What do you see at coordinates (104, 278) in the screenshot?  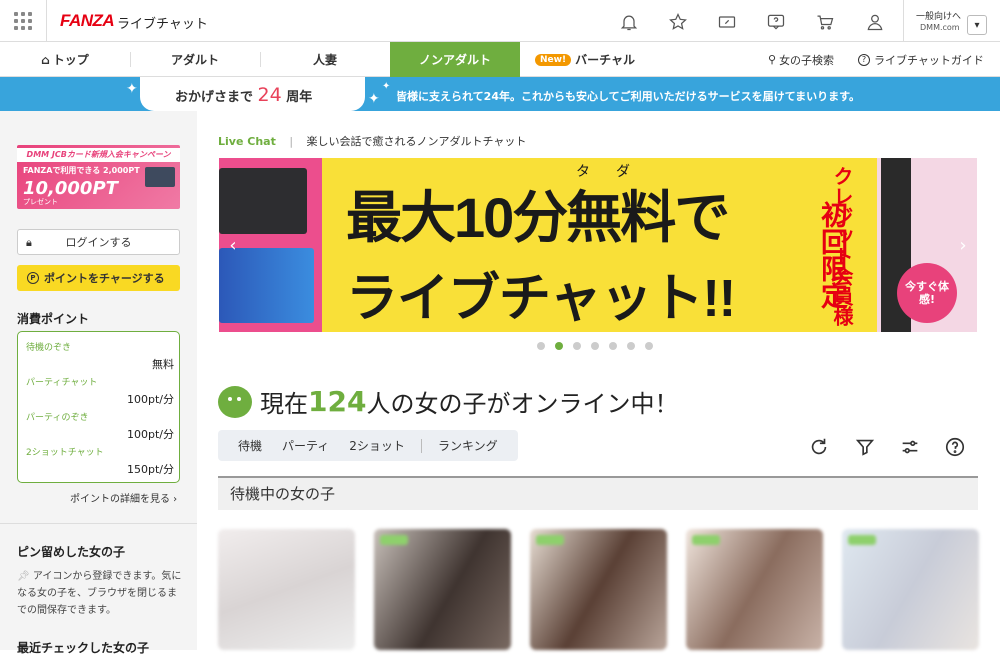 I see `charge-label: ポイントをチャージする` at bounding box center [104, 278].